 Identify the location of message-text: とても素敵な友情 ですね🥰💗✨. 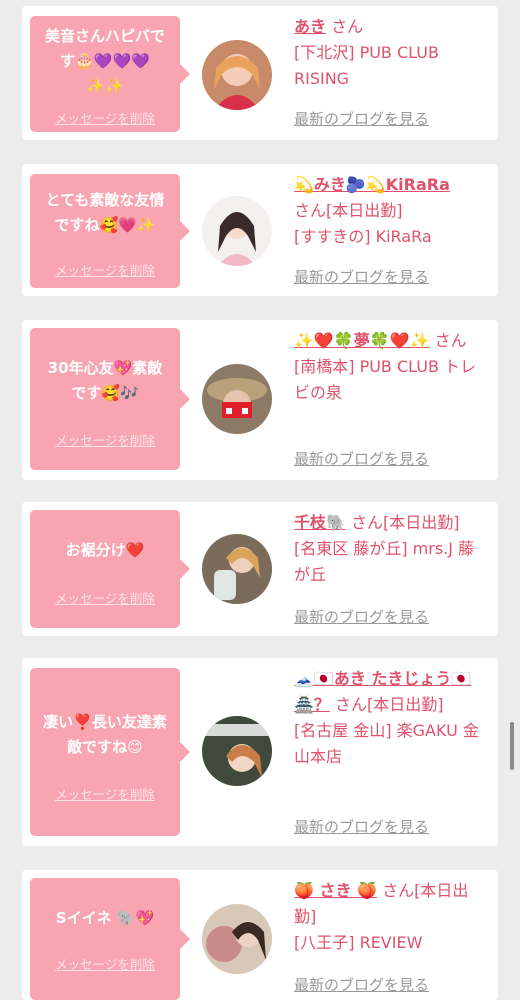
(105, 212).